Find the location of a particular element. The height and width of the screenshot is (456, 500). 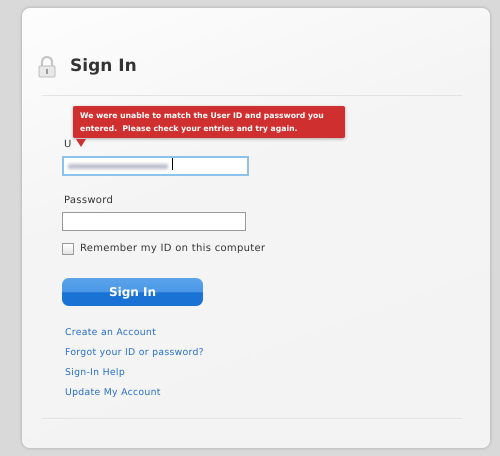

sign-in-button: Sign In is located at coordinates (132, 292).